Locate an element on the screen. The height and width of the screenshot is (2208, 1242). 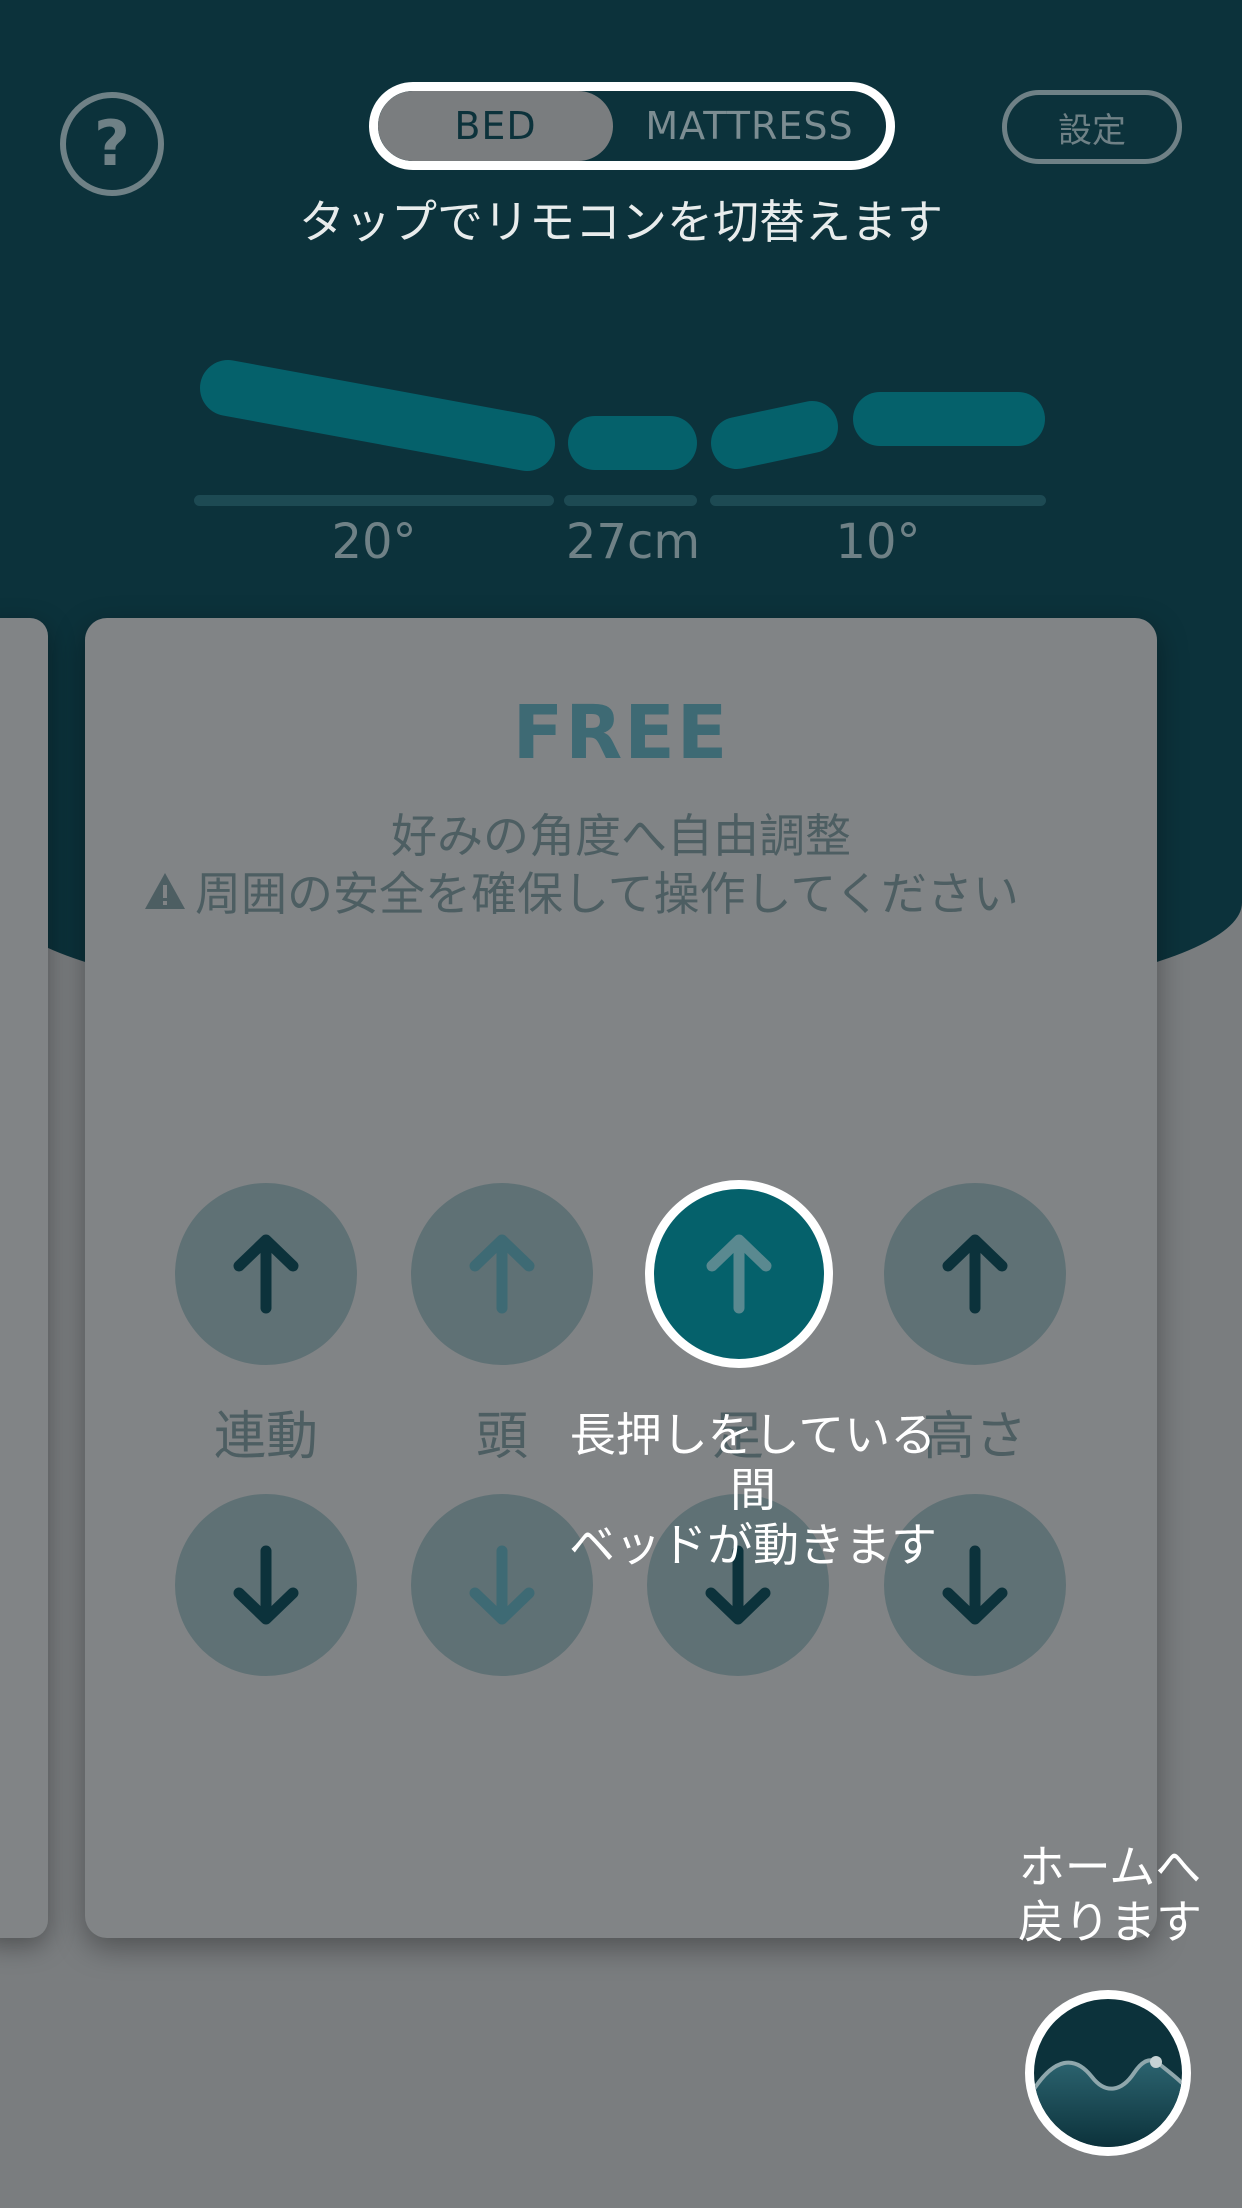
head-up-button is located at coordinates (502, 1274).